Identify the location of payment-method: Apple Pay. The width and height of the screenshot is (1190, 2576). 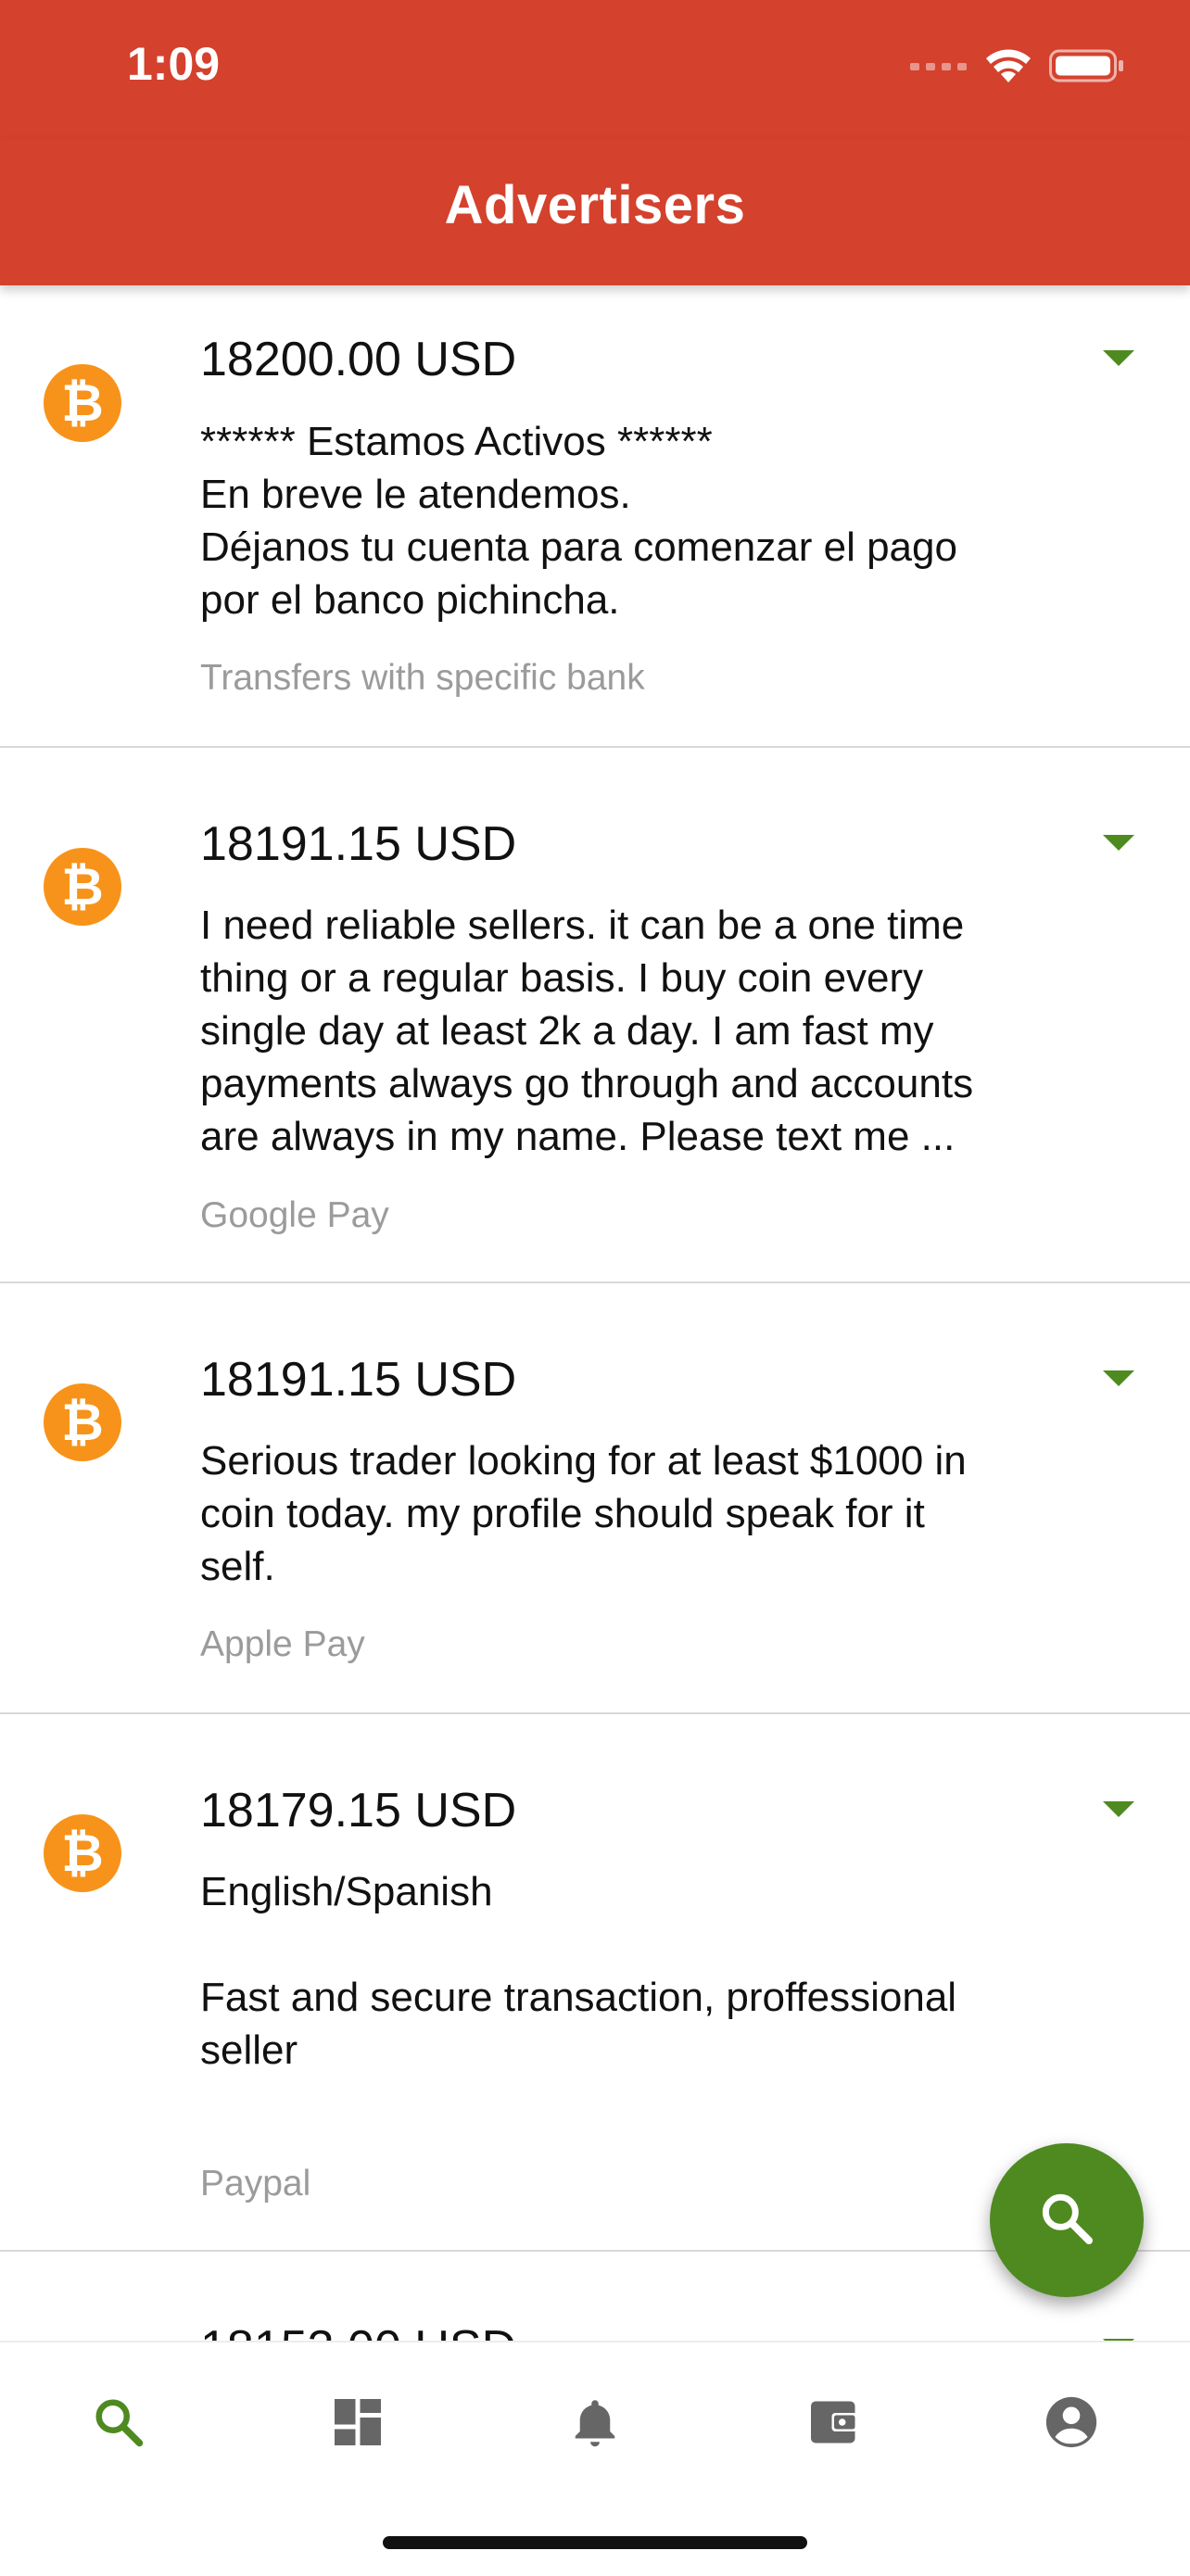
(282, 1644).